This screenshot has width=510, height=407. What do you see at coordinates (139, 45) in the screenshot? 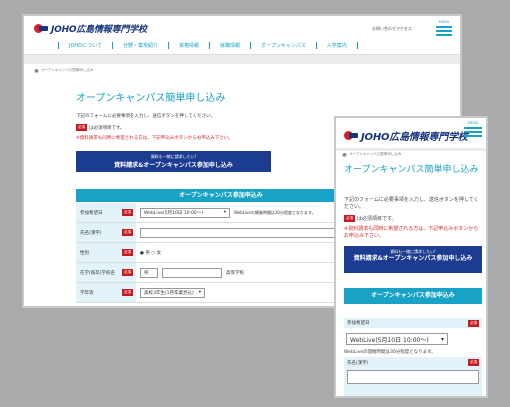
I see `nav-courses: 分野・専攻紹介` at bounding box center [139, 45].